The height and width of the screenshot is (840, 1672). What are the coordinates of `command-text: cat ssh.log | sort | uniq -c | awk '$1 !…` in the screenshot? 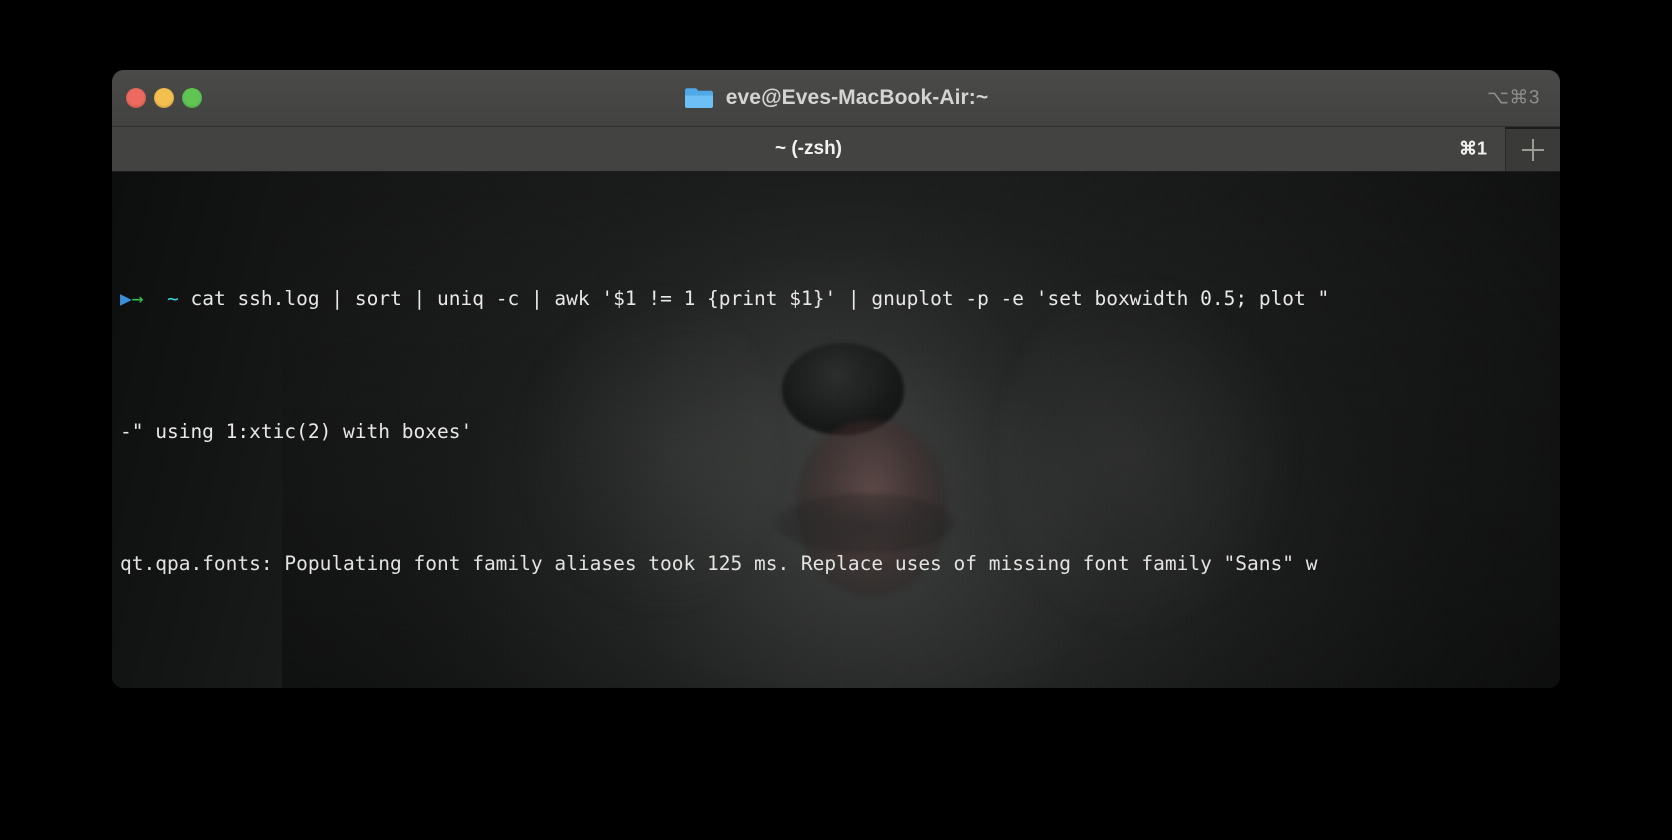 It's located at (760, 298).